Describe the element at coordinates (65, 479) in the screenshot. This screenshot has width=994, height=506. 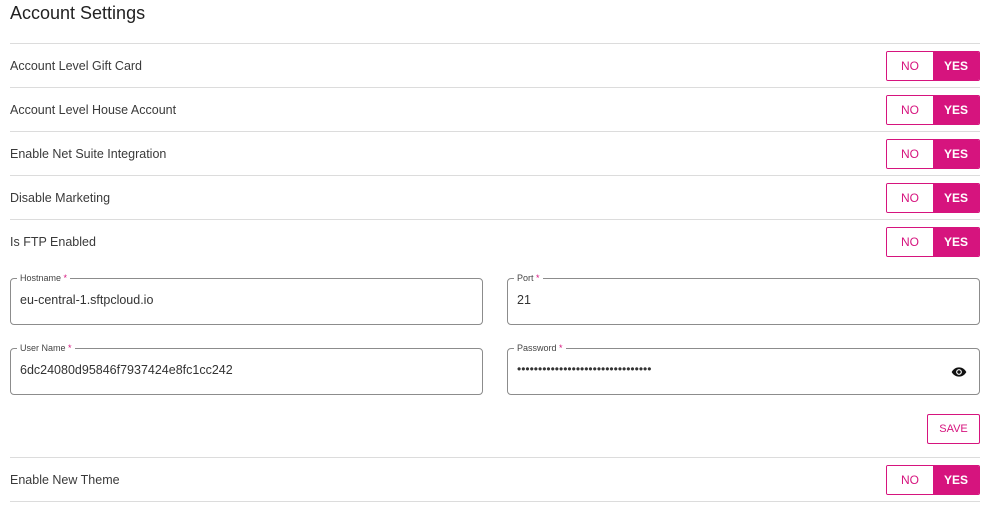
I see `setting-label: Enable New Theme` at that location.